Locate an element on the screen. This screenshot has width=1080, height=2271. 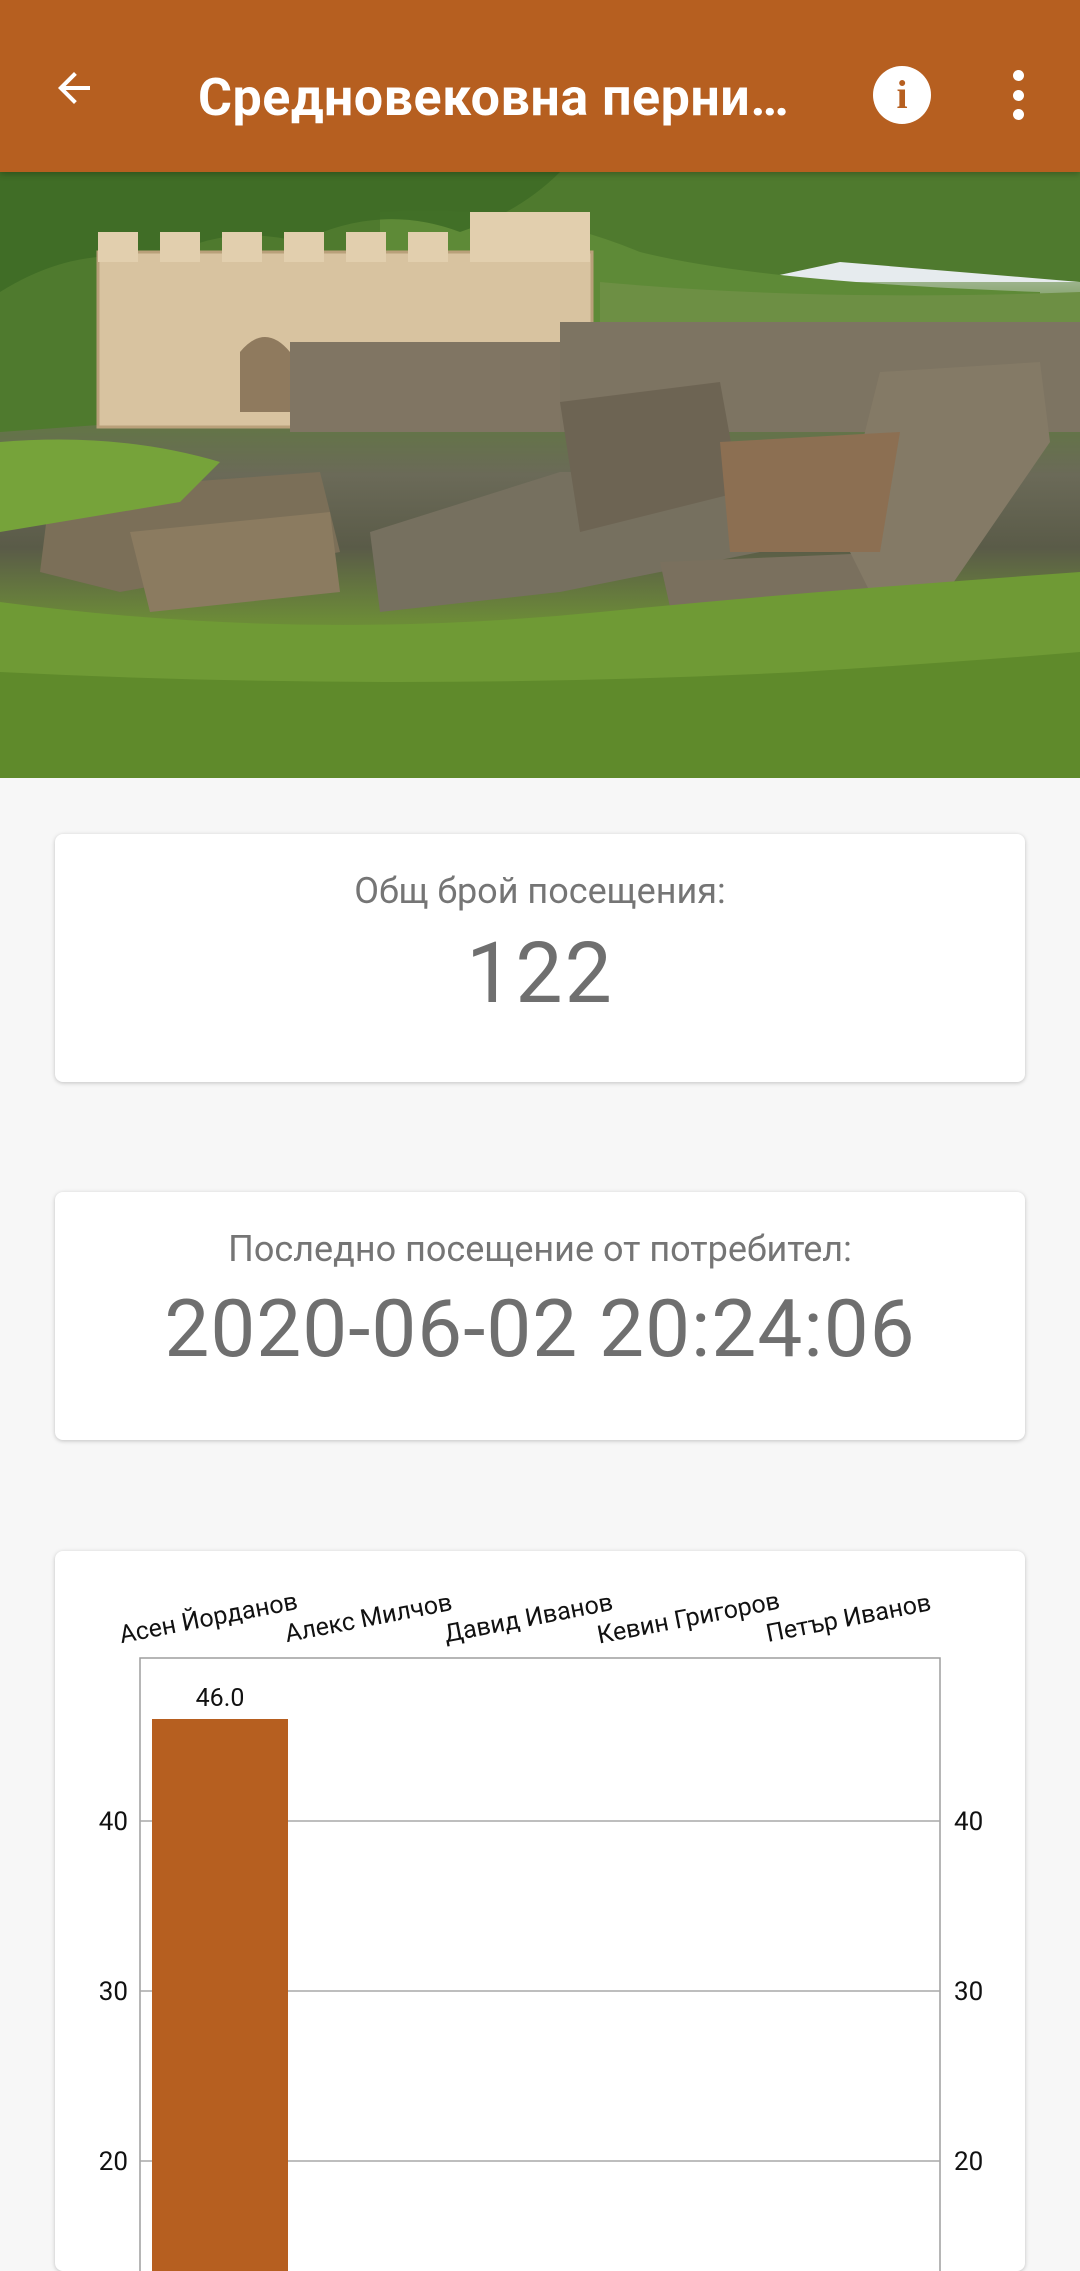
more-options-button is located at coordinates (1018, 95).